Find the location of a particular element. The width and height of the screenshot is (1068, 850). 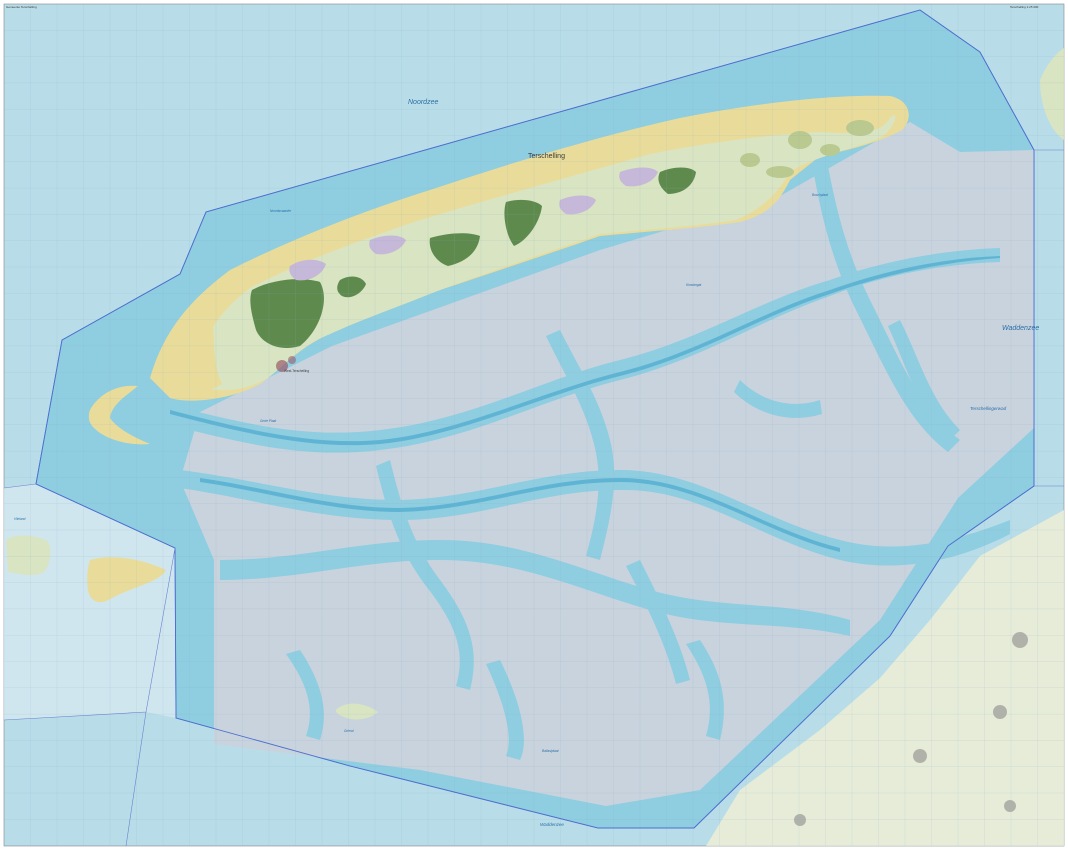

label-vlieland: Vlieland is located at coordinates (20, 519).